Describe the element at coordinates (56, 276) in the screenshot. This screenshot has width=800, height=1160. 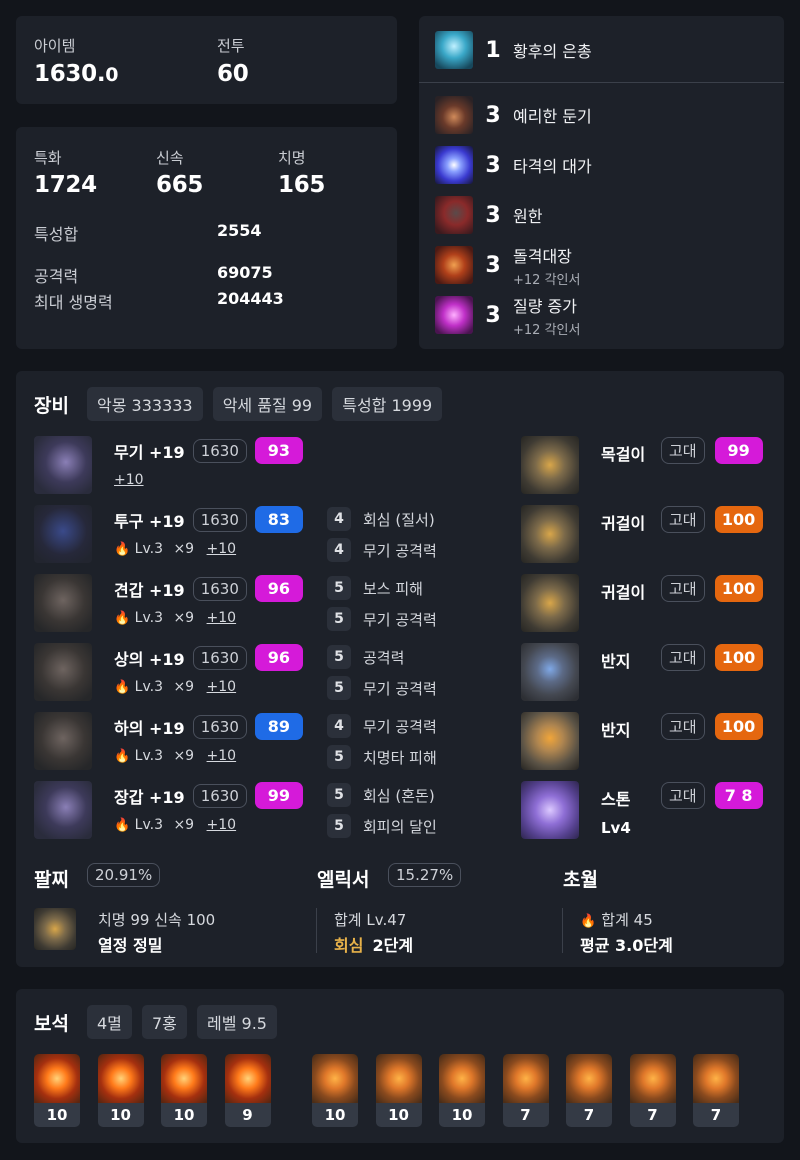
I see `attack-label: 공격력` at that location.